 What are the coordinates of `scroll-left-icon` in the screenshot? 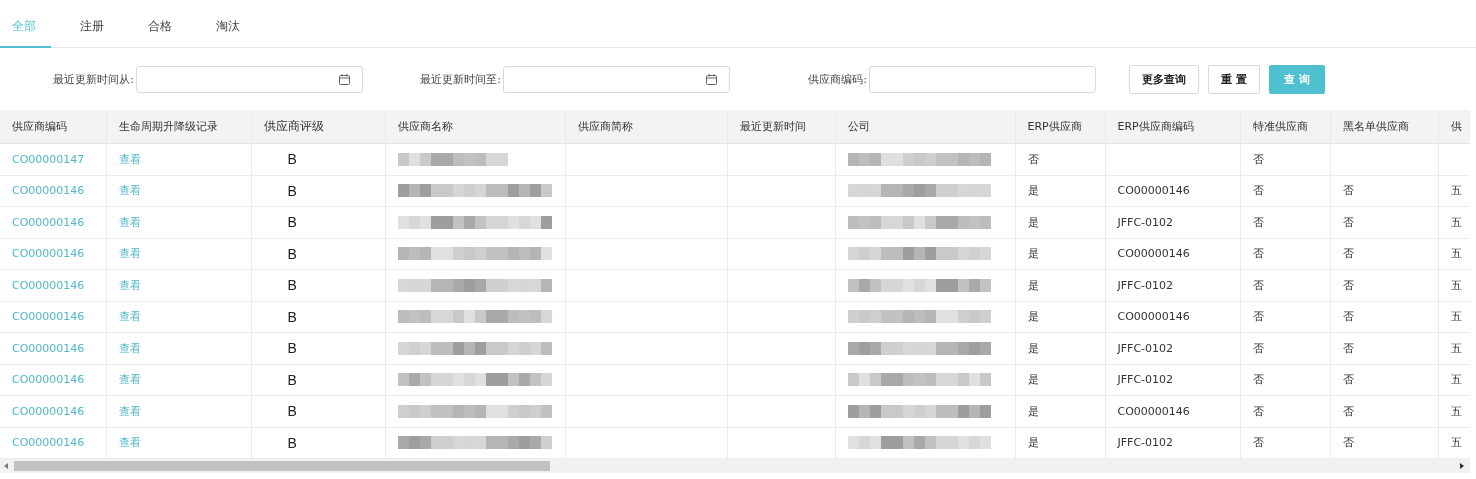 It's located at (6, 466).